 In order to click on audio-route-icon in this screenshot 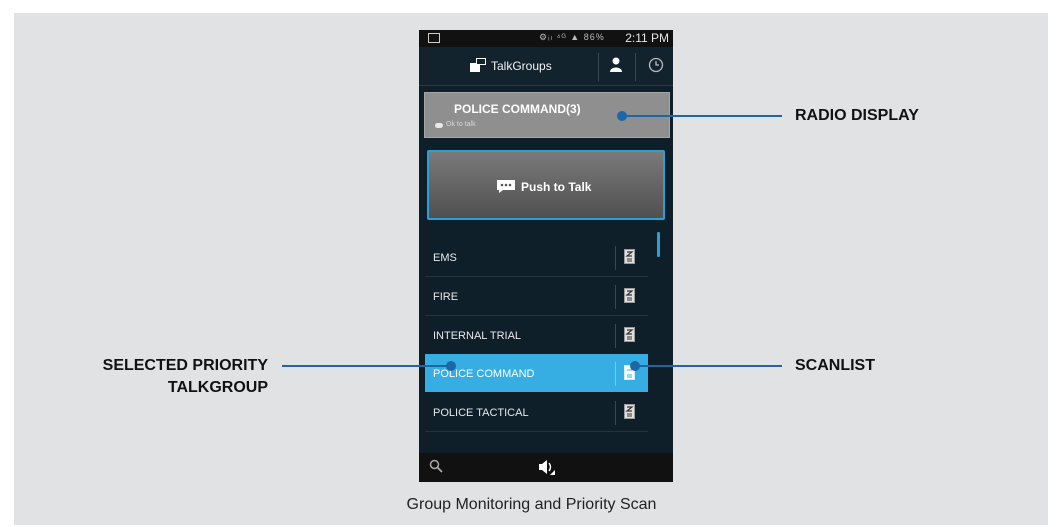, I will do `click(546, 467)`.